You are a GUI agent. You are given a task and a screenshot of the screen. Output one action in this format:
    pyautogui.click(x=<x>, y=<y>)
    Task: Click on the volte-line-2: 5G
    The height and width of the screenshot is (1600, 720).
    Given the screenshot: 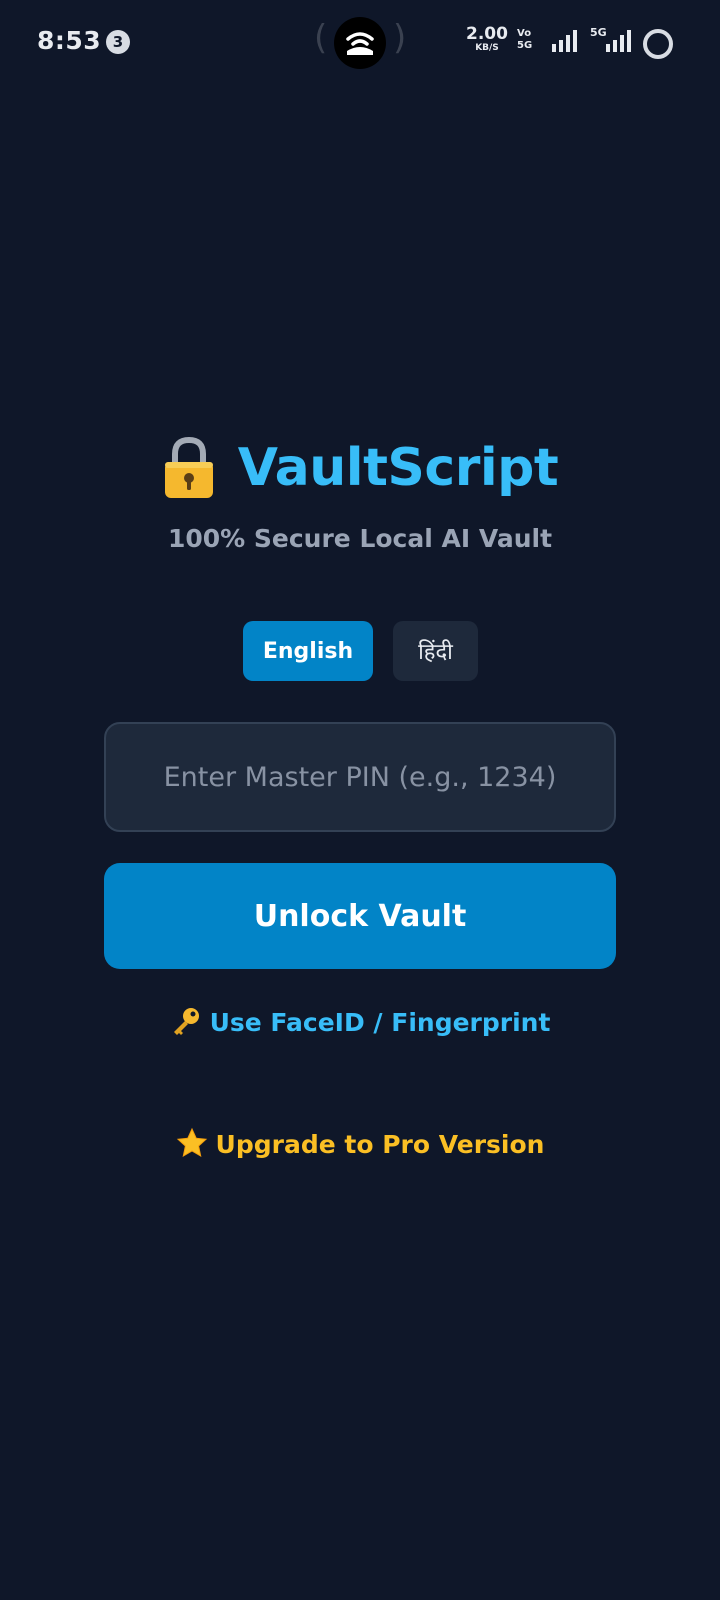 What is the action you would take?
    pyautogui.click(x=525, y=45)
    